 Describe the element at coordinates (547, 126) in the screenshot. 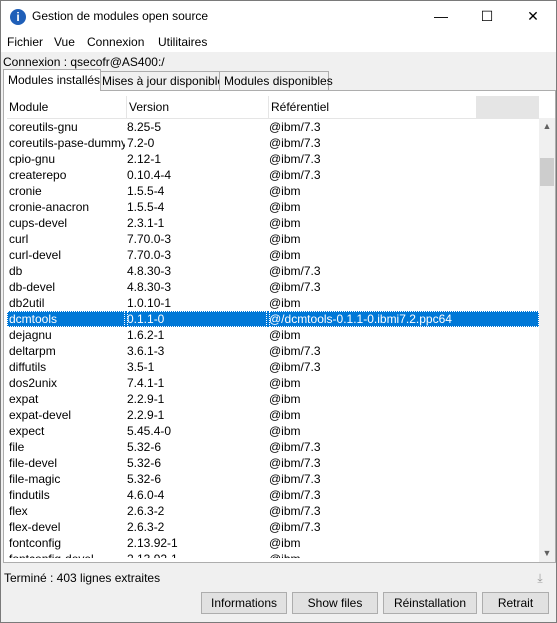

I see `scroll-up-arrow-icon: ▲` at that location.